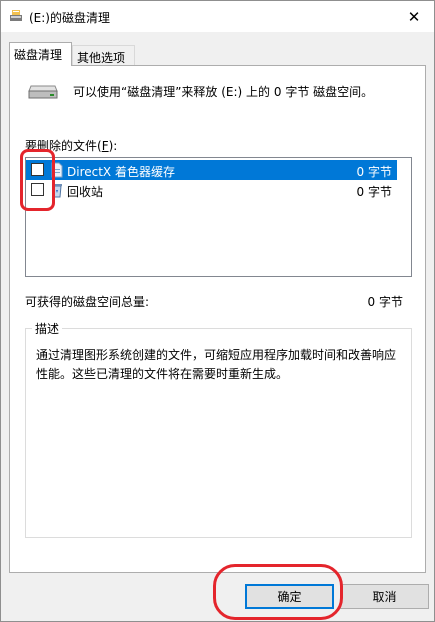 This screenshot has width=435, height=622. I want to click on close-button: ✕, so click(414, 16).